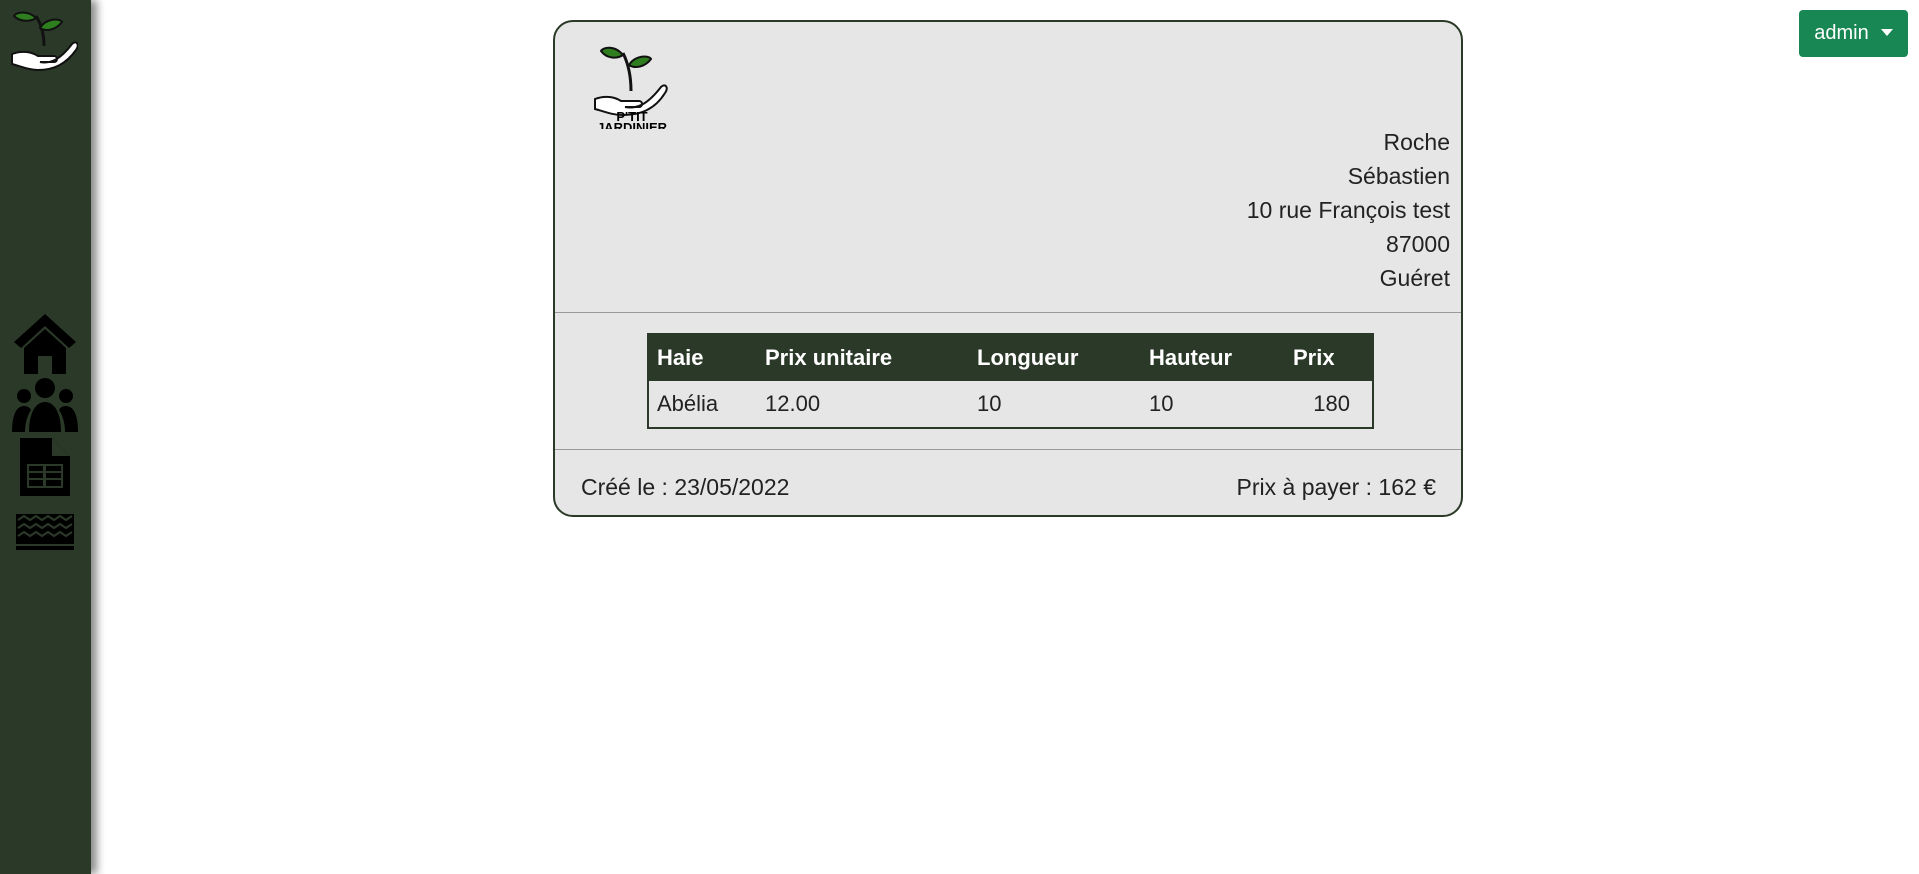  I want to click on user-menu-label: admin, so click(1841, 33).